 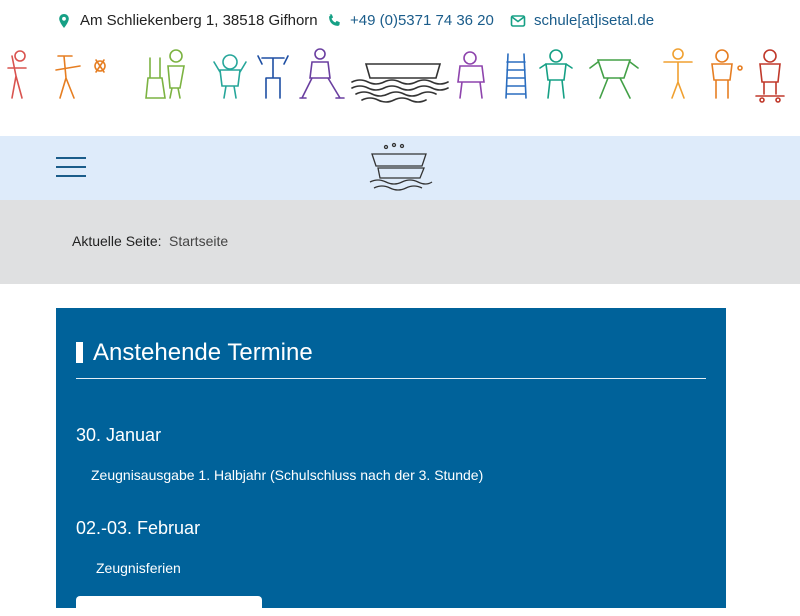 What do you see at coordinates (117, 241) in the screenshot?
I see `breadcrumb-label: Aktuelle Seite:` at bounding box center [117, 241].